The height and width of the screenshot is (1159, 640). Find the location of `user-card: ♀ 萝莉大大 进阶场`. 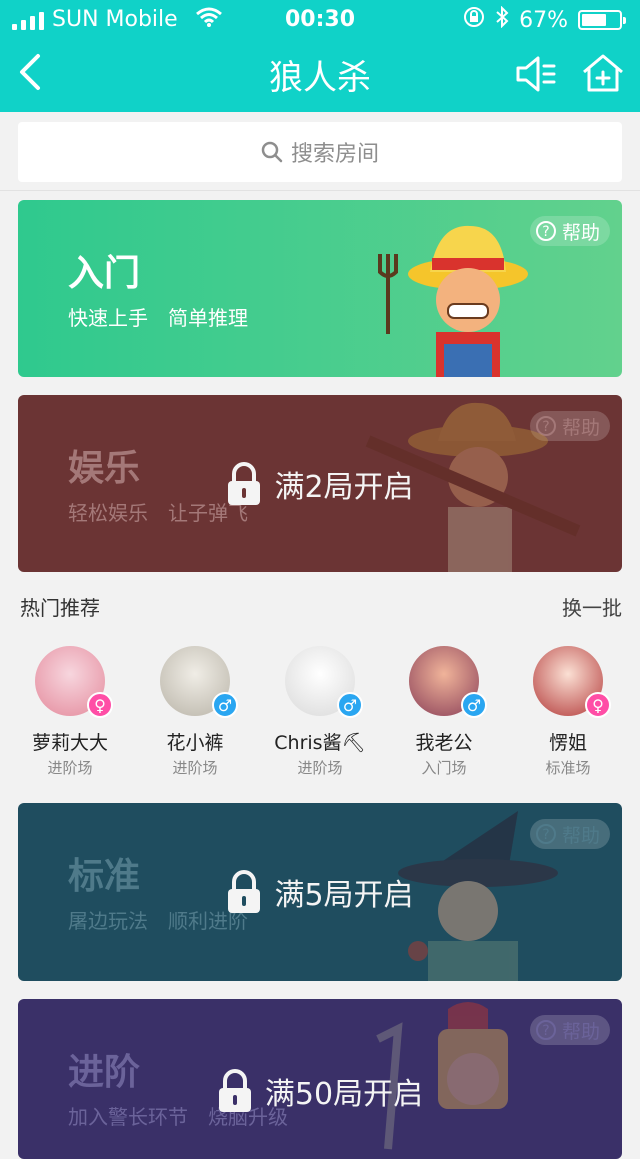

user-card: ♀ 萝莉大大 进阶场 is located at coordinates (70, 710).